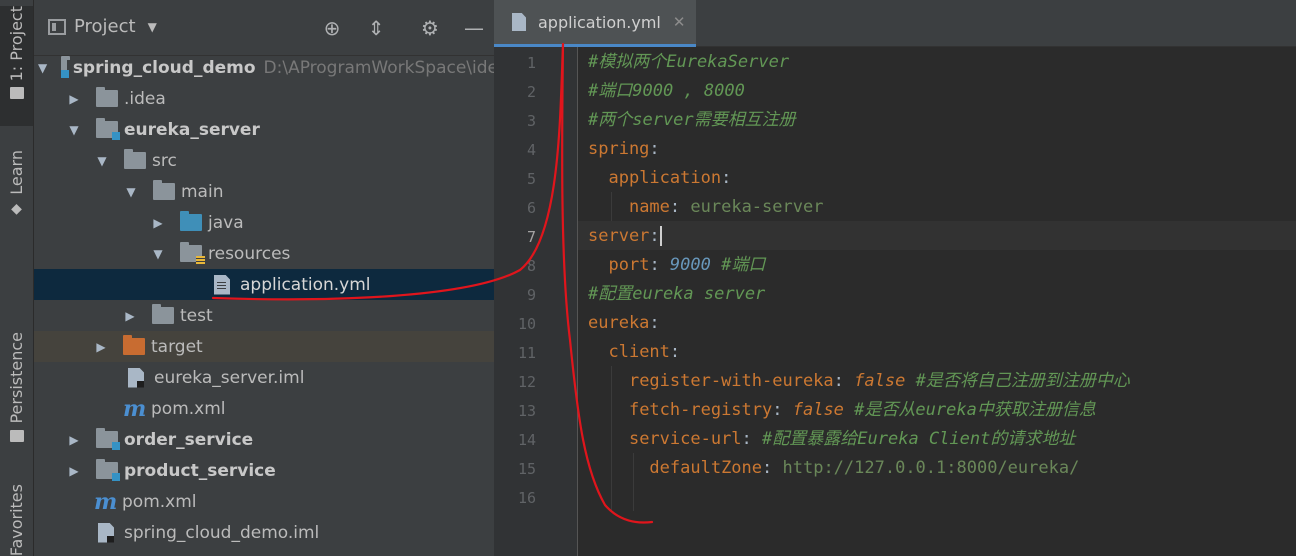 The width and height of the screenshot is (1296, 556). Describe the element at coordinates (689, 62) in the screenshot. I see `yaml-comment: #模拟两个EurekaServer` at that location.